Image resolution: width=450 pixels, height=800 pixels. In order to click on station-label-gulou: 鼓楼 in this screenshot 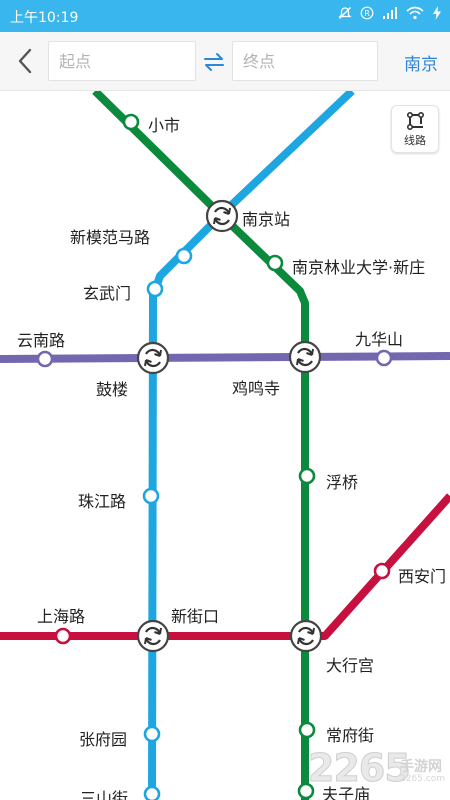, I will do `click(112, 388)`.